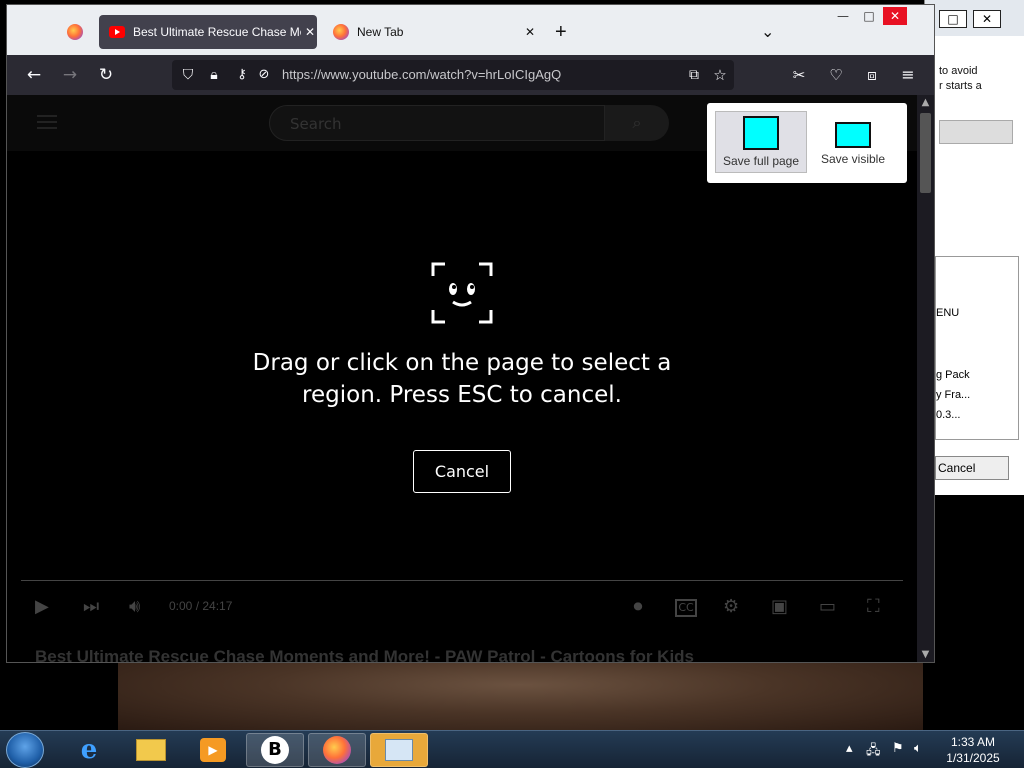 The height and width of the screenshot is (768, 1024). Describe the element at coordinates (462, 580) in the screenshot. I see `video-progress-bar` at that location.